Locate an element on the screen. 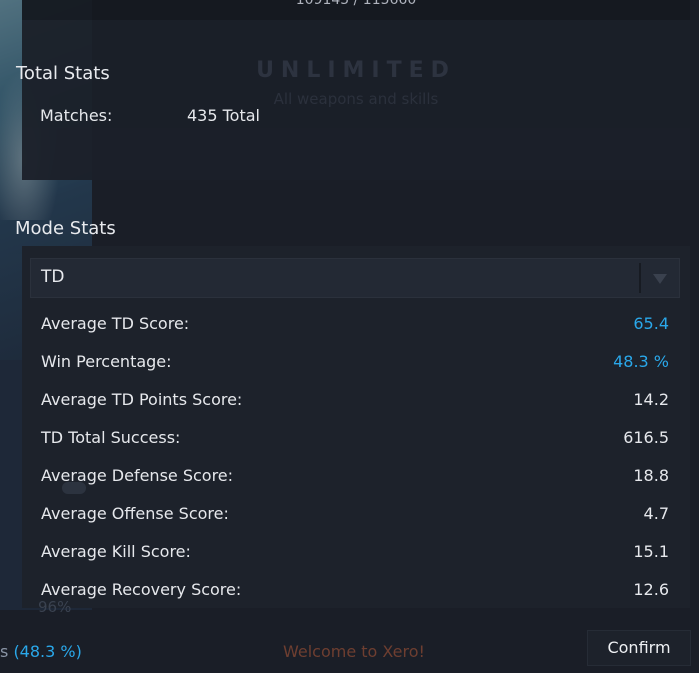  stat-row: Average Defense Score: 18.8 is located at coordinates (355, 478).